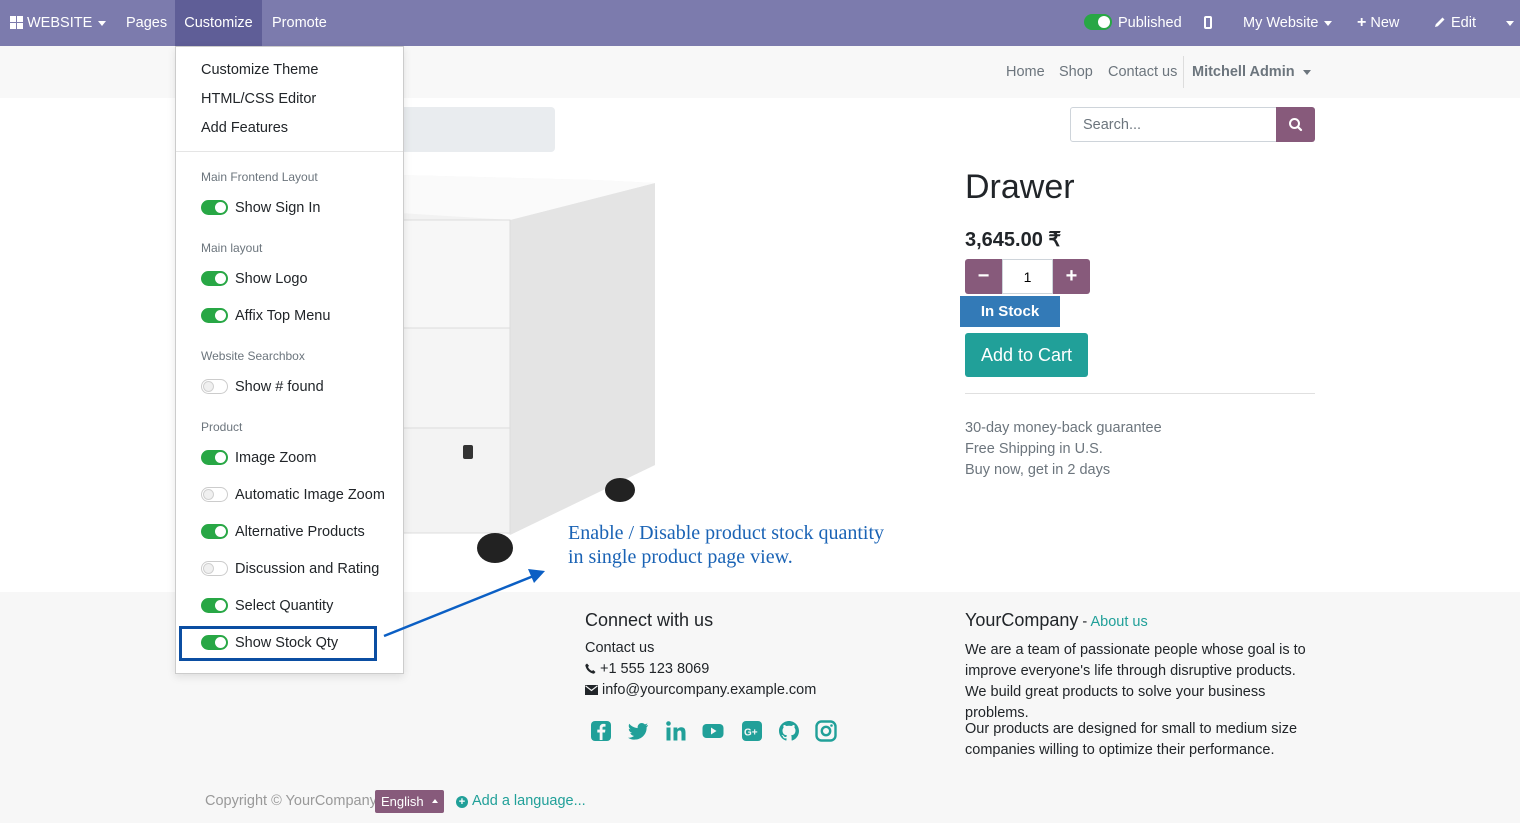 This screenshot has height=823, width=1520. I want to click on product-image, so click(535, 370).